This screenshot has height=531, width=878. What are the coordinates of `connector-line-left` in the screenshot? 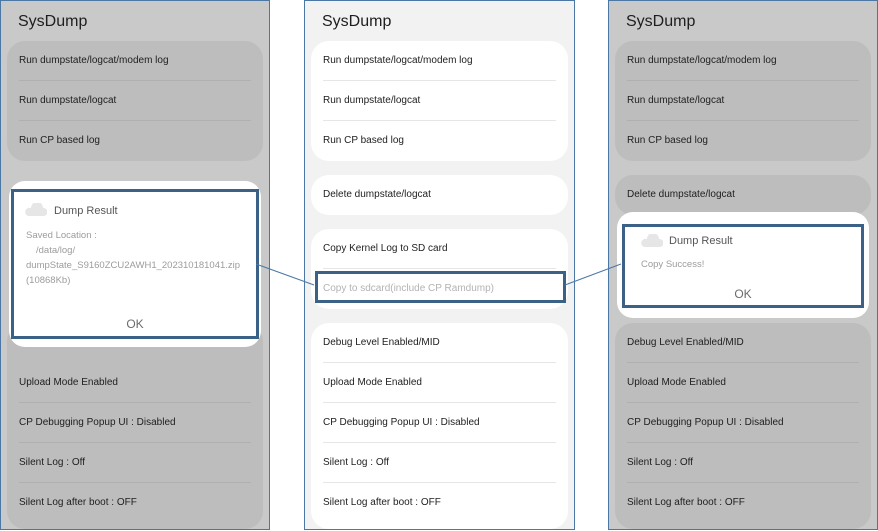 It's located at (285, 274).